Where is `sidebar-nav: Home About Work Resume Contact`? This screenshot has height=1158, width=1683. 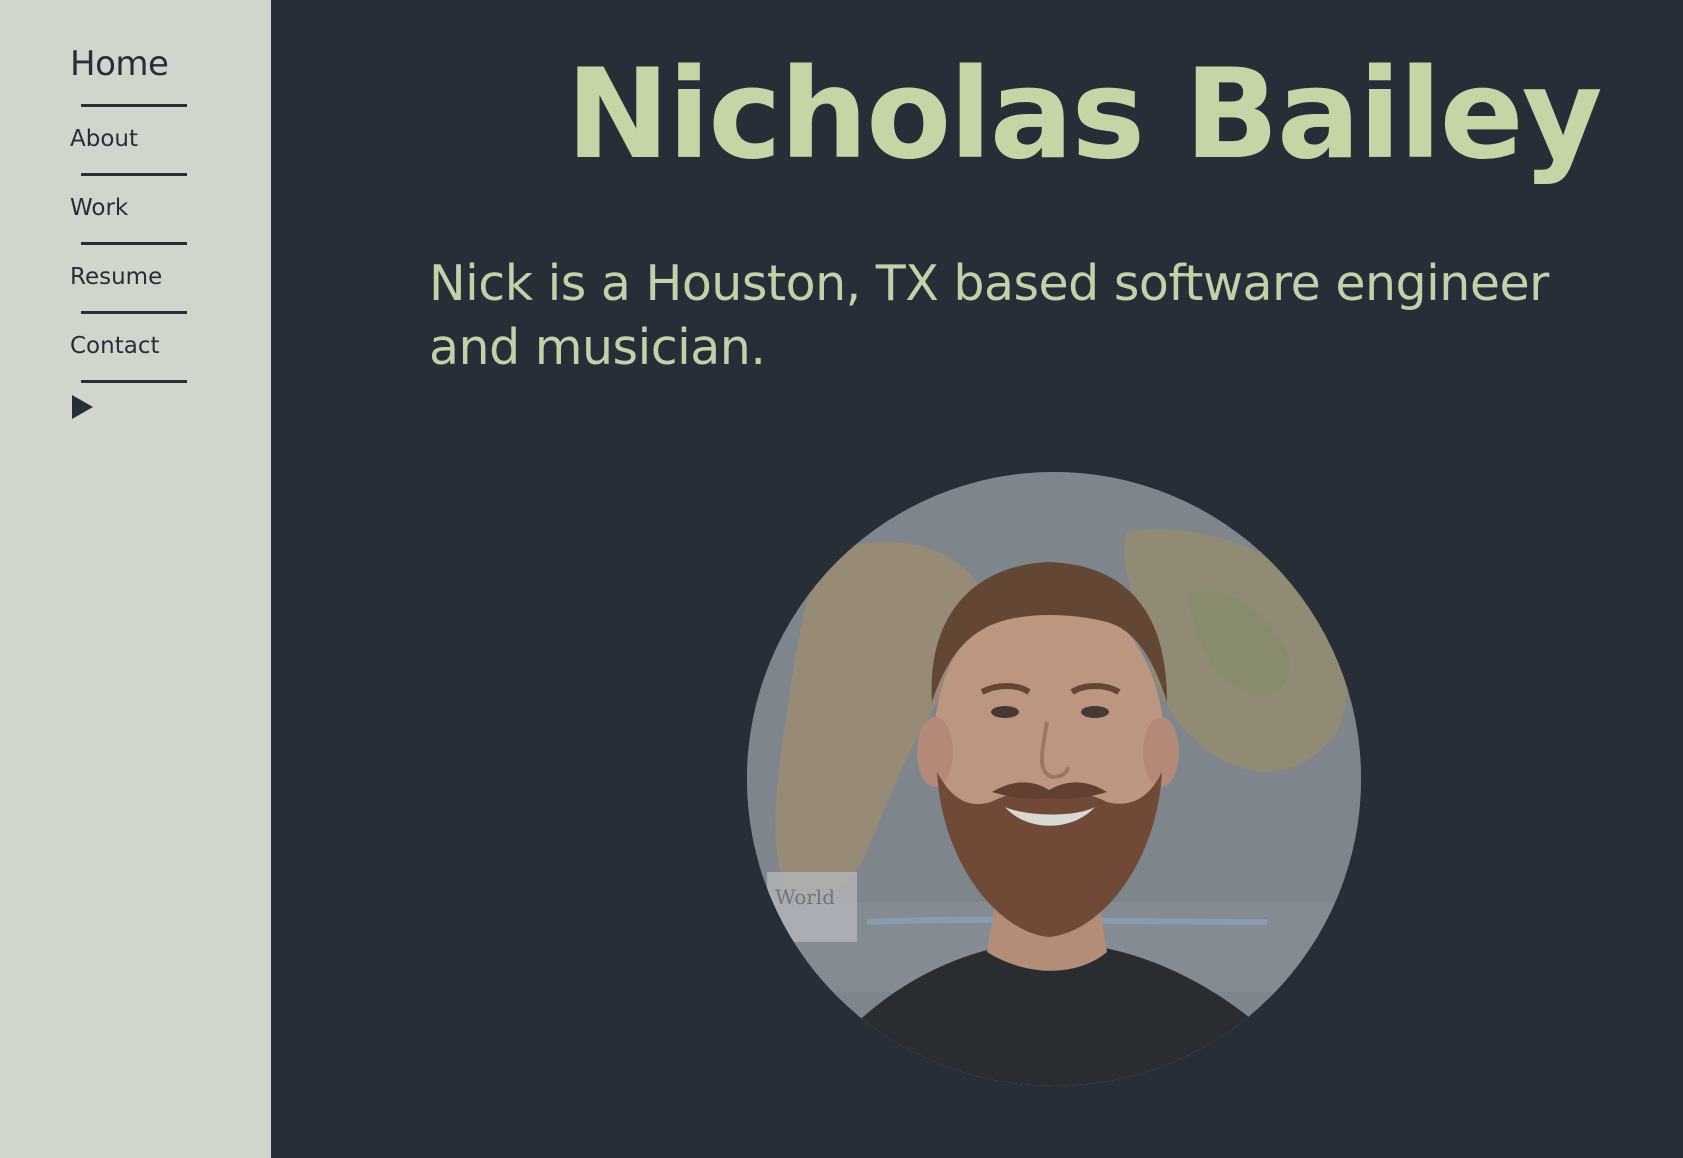 sidebar-nav: Home About Work Resume Contact is located at coordinates (150, 210).